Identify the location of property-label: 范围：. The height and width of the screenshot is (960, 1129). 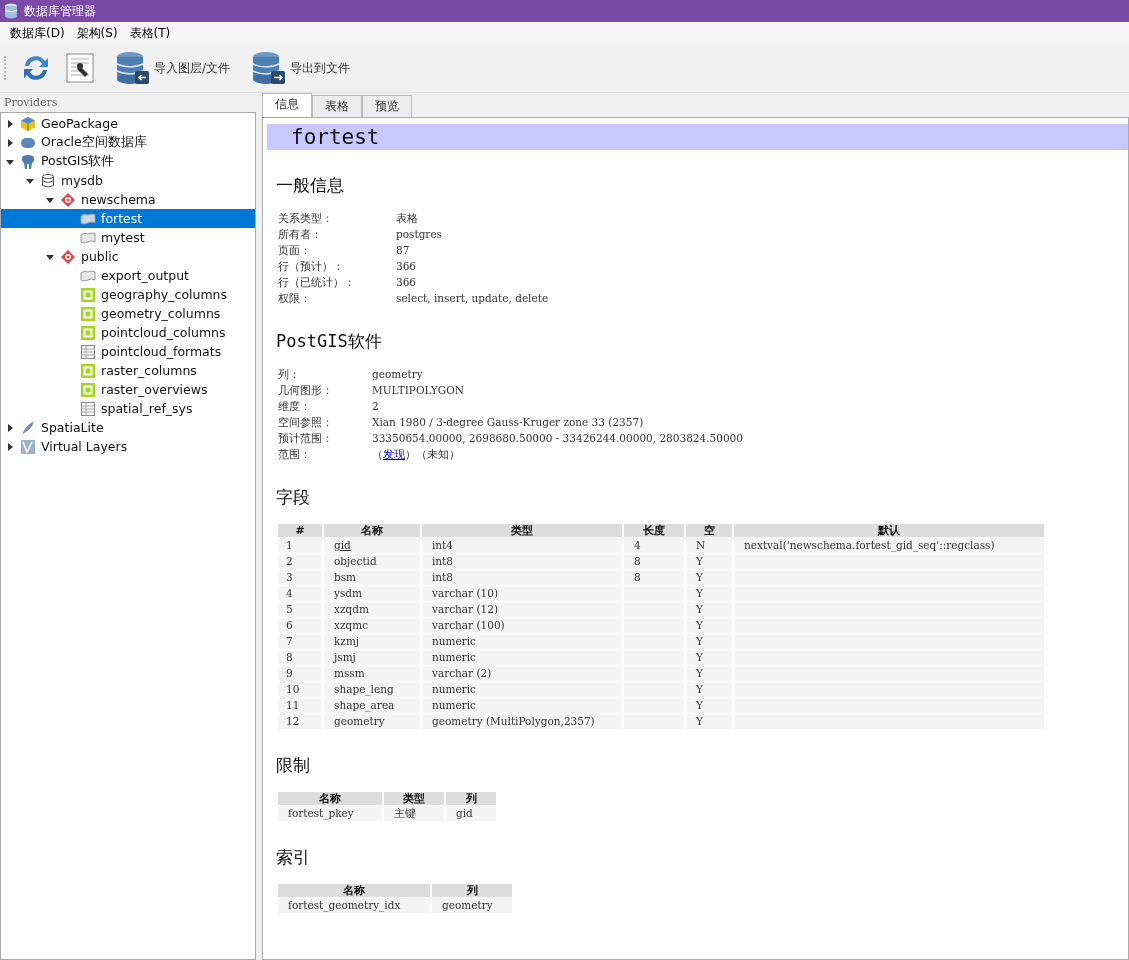
(295, 454).